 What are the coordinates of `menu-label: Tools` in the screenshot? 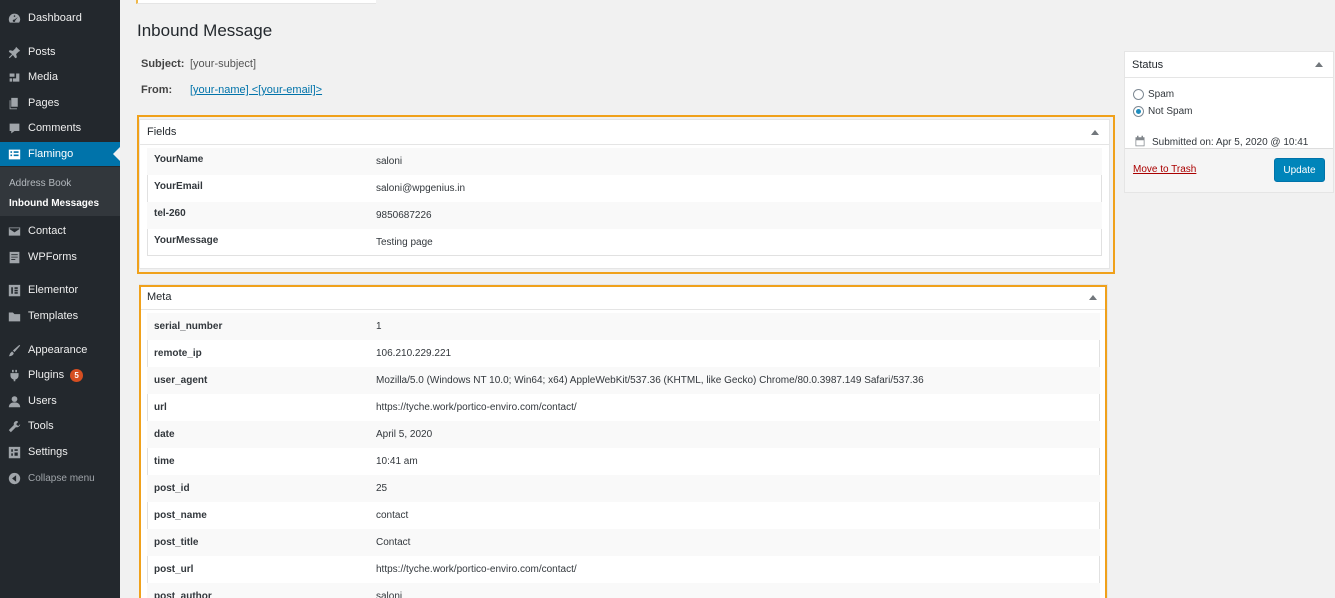 It's located at (41, 426).